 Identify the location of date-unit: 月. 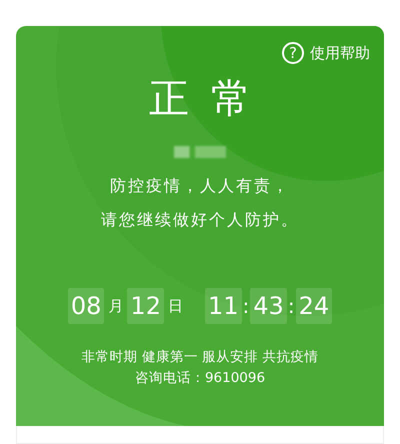
(116, 306).